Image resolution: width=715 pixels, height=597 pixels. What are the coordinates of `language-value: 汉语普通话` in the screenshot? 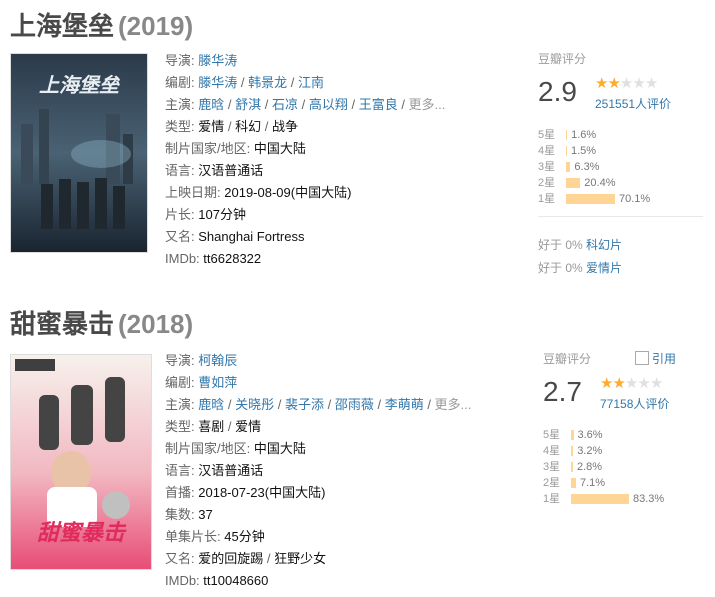 It's located at (231, 170).